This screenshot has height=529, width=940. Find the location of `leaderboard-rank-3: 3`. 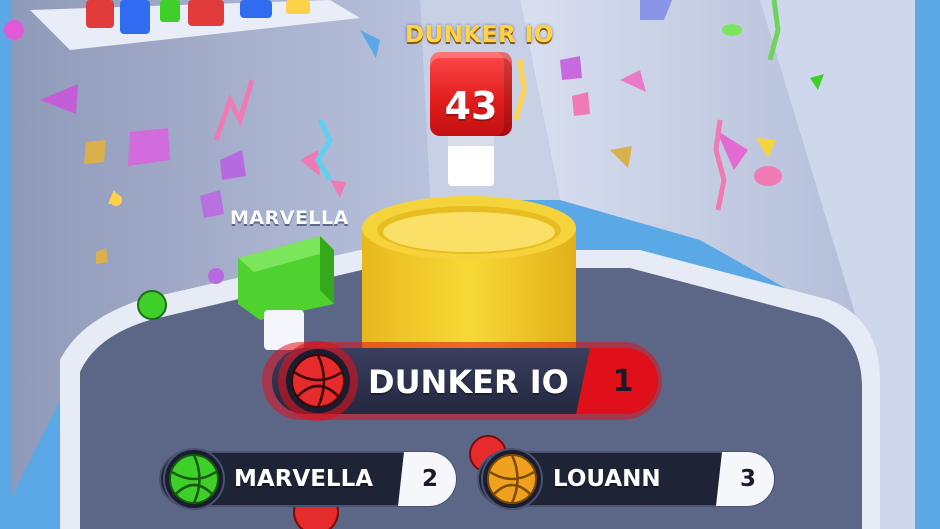

leaderboard-rank-3: 3 is located at coordinates (747, 479).